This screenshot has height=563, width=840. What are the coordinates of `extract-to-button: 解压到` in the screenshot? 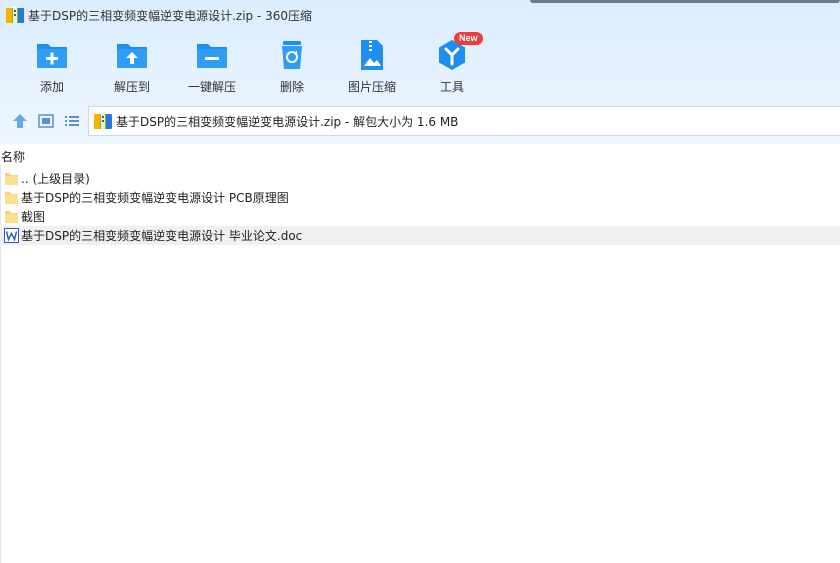 It's located at (132, 67).